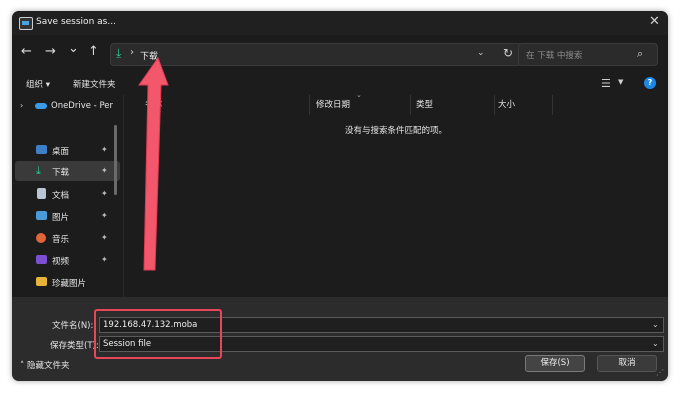  I want to click on sidebar-item-label: 音乐, so click(61, 240).